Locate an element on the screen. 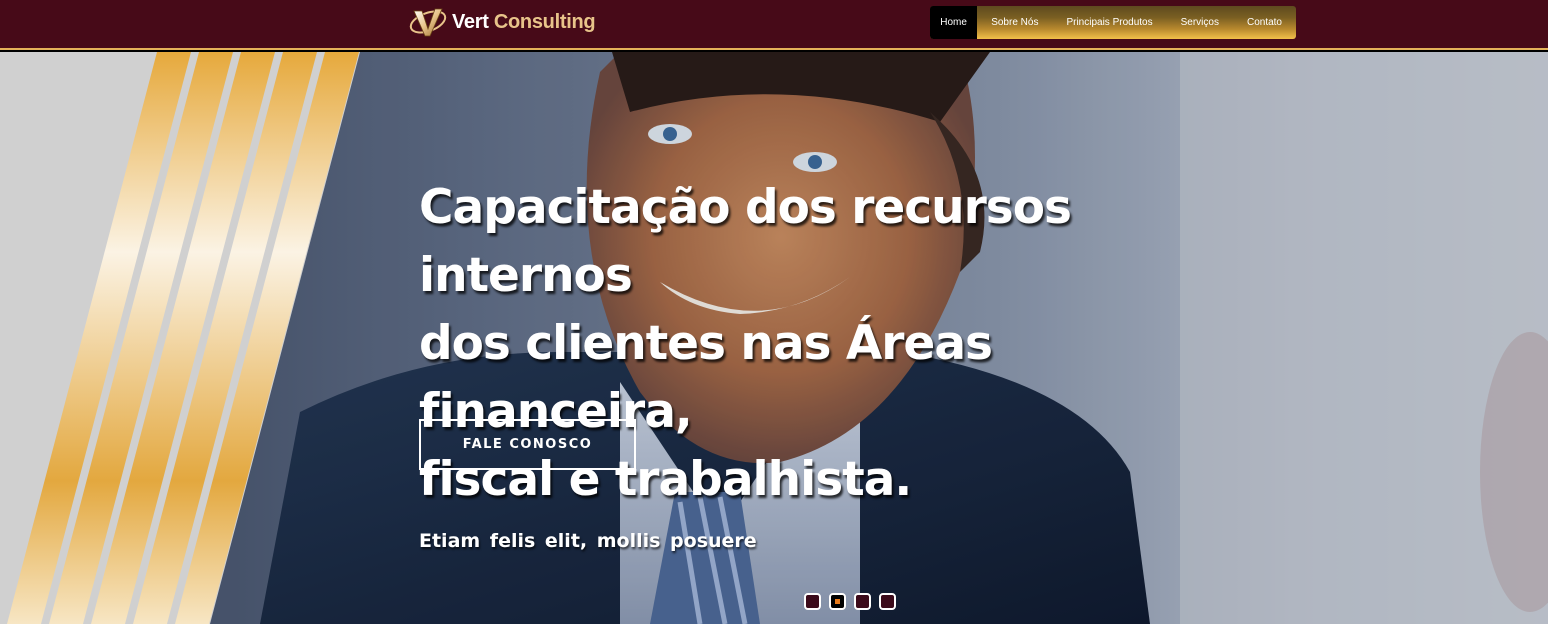 The height and width of the screenshot is (624, 1548). nav-servicos: Serviços is located at coordinates (1200, 22).